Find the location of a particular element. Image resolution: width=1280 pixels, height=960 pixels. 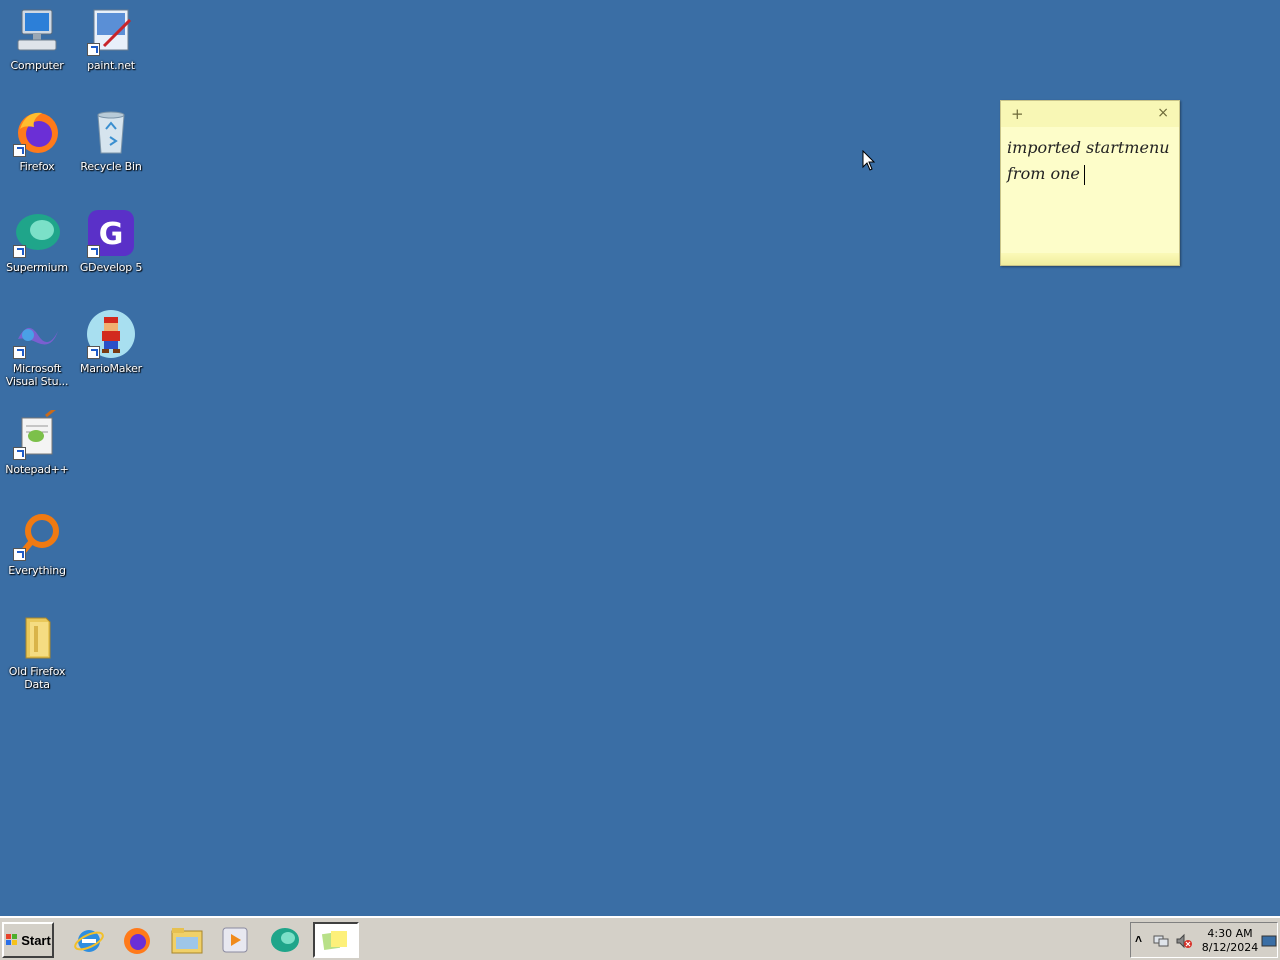

paintnet-icon is located at coordinates (111, 31).